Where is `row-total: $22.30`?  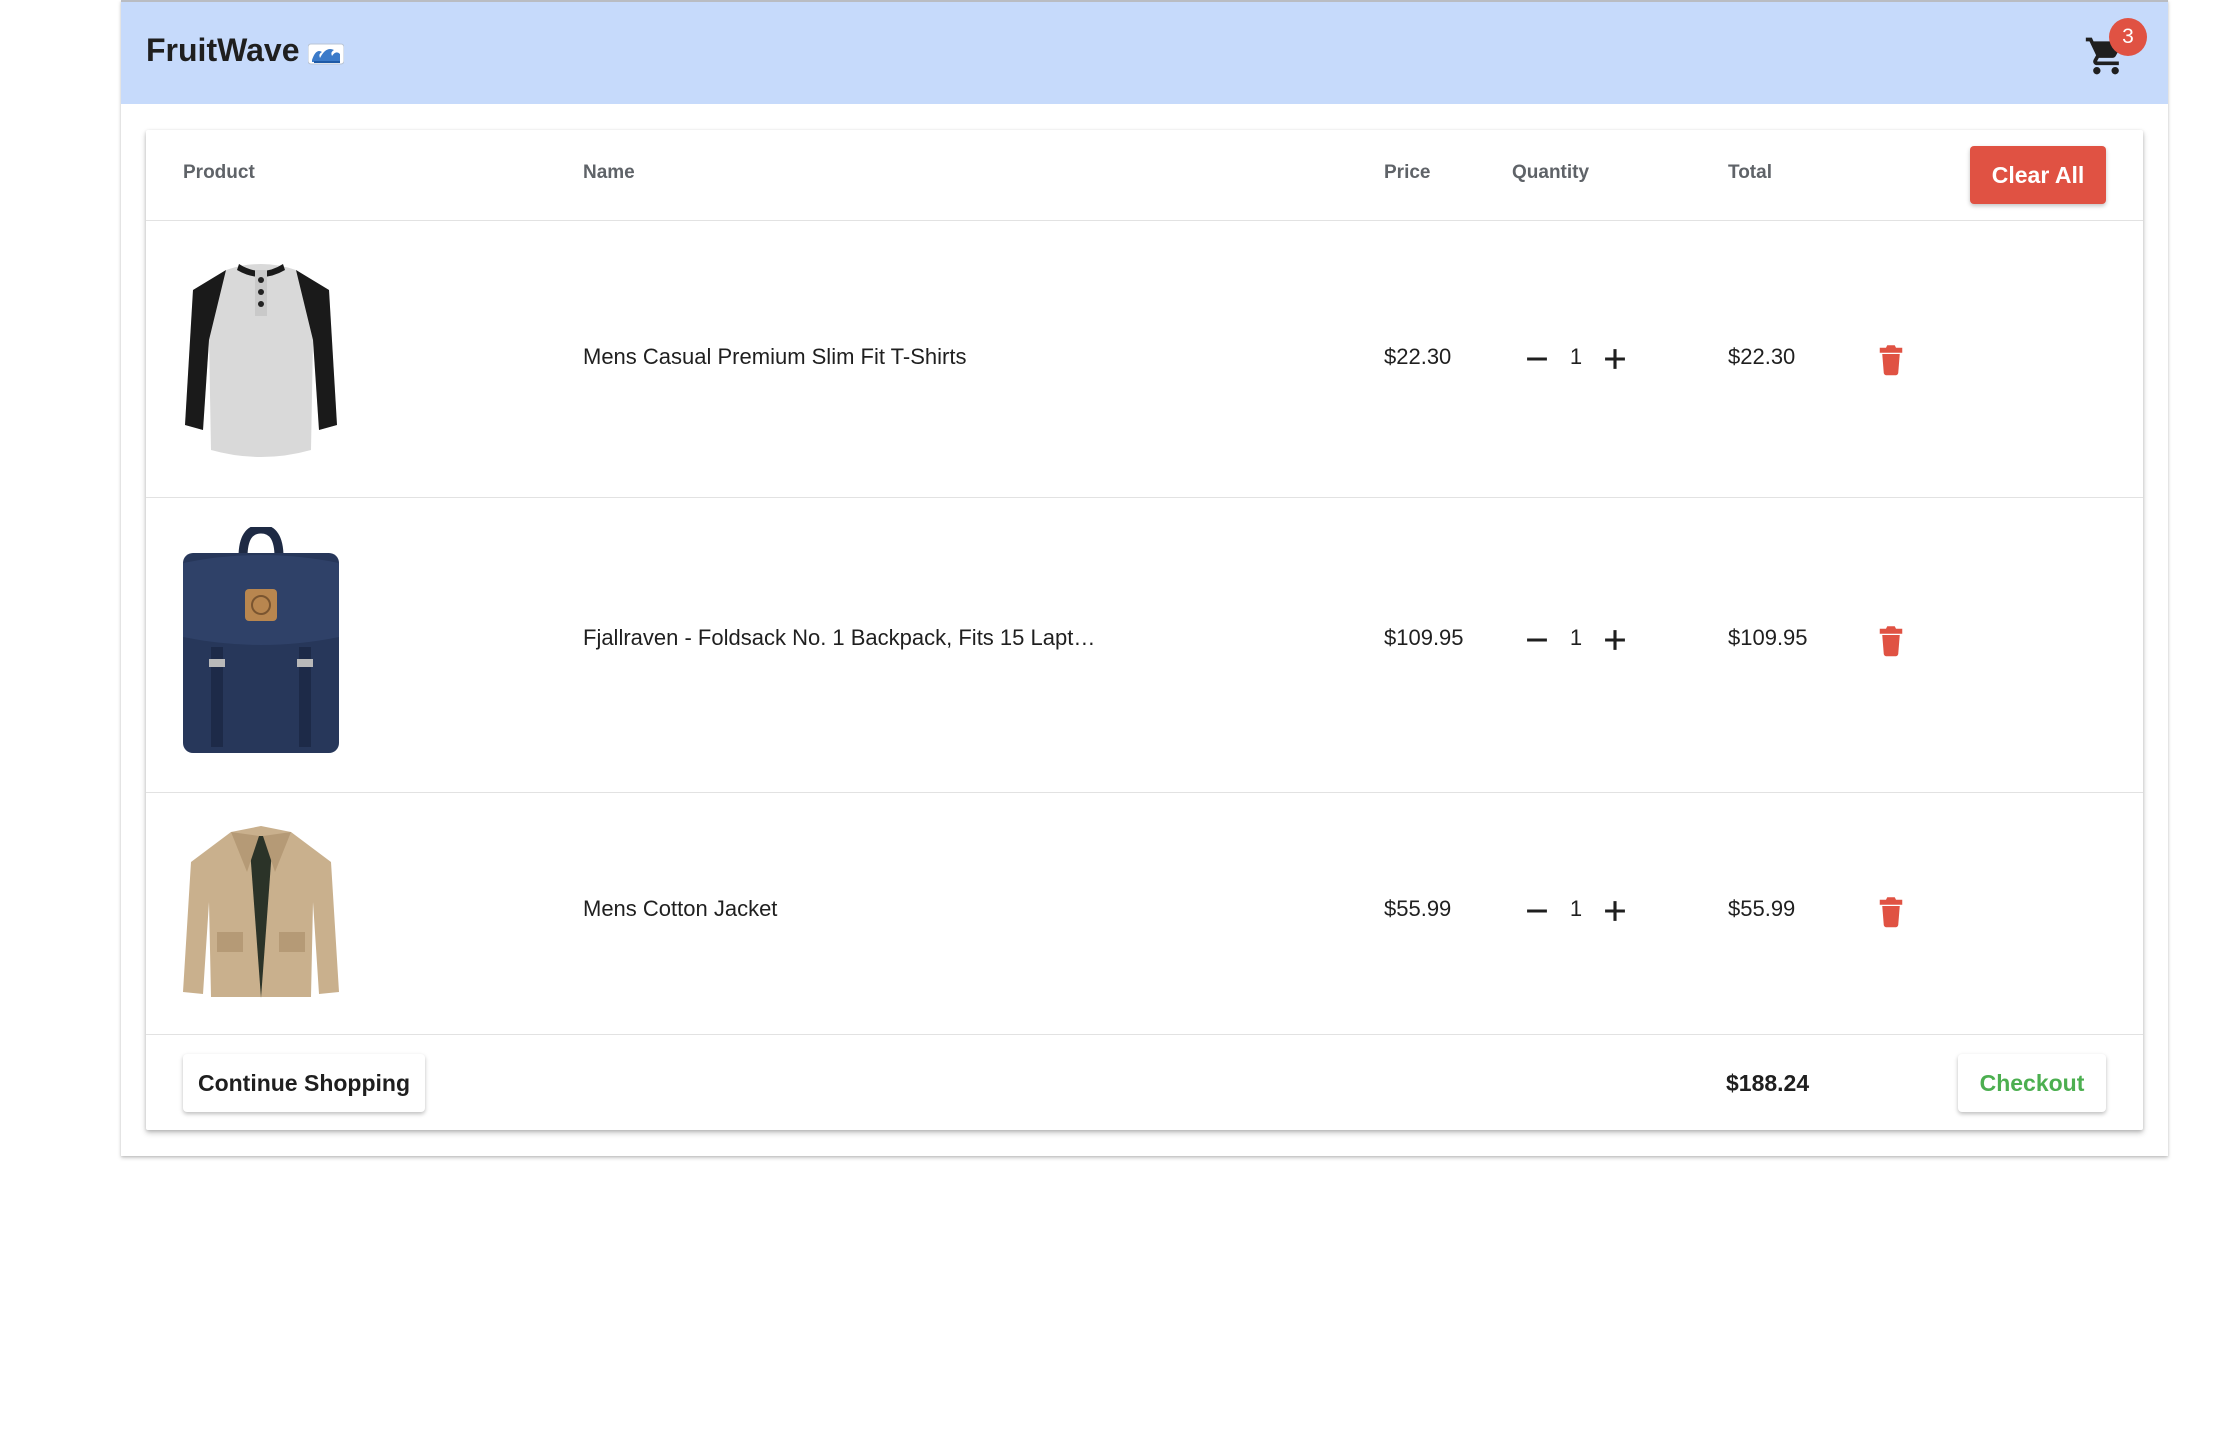 row-total: $22.30 is located at coordinates (1762, 356).